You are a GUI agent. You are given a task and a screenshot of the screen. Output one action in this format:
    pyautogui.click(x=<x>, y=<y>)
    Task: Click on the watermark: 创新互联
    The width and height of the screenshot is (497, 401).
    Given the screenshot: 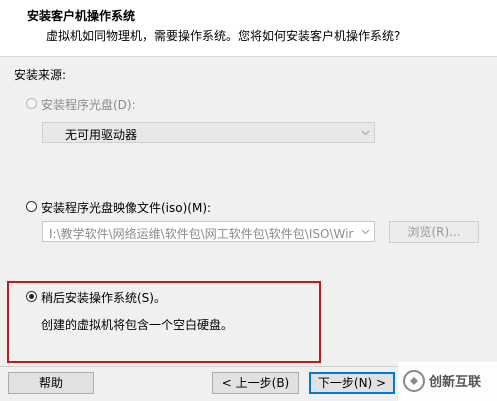 What is the action you would take?
    pyautogui.click(x=447, y=381)
    